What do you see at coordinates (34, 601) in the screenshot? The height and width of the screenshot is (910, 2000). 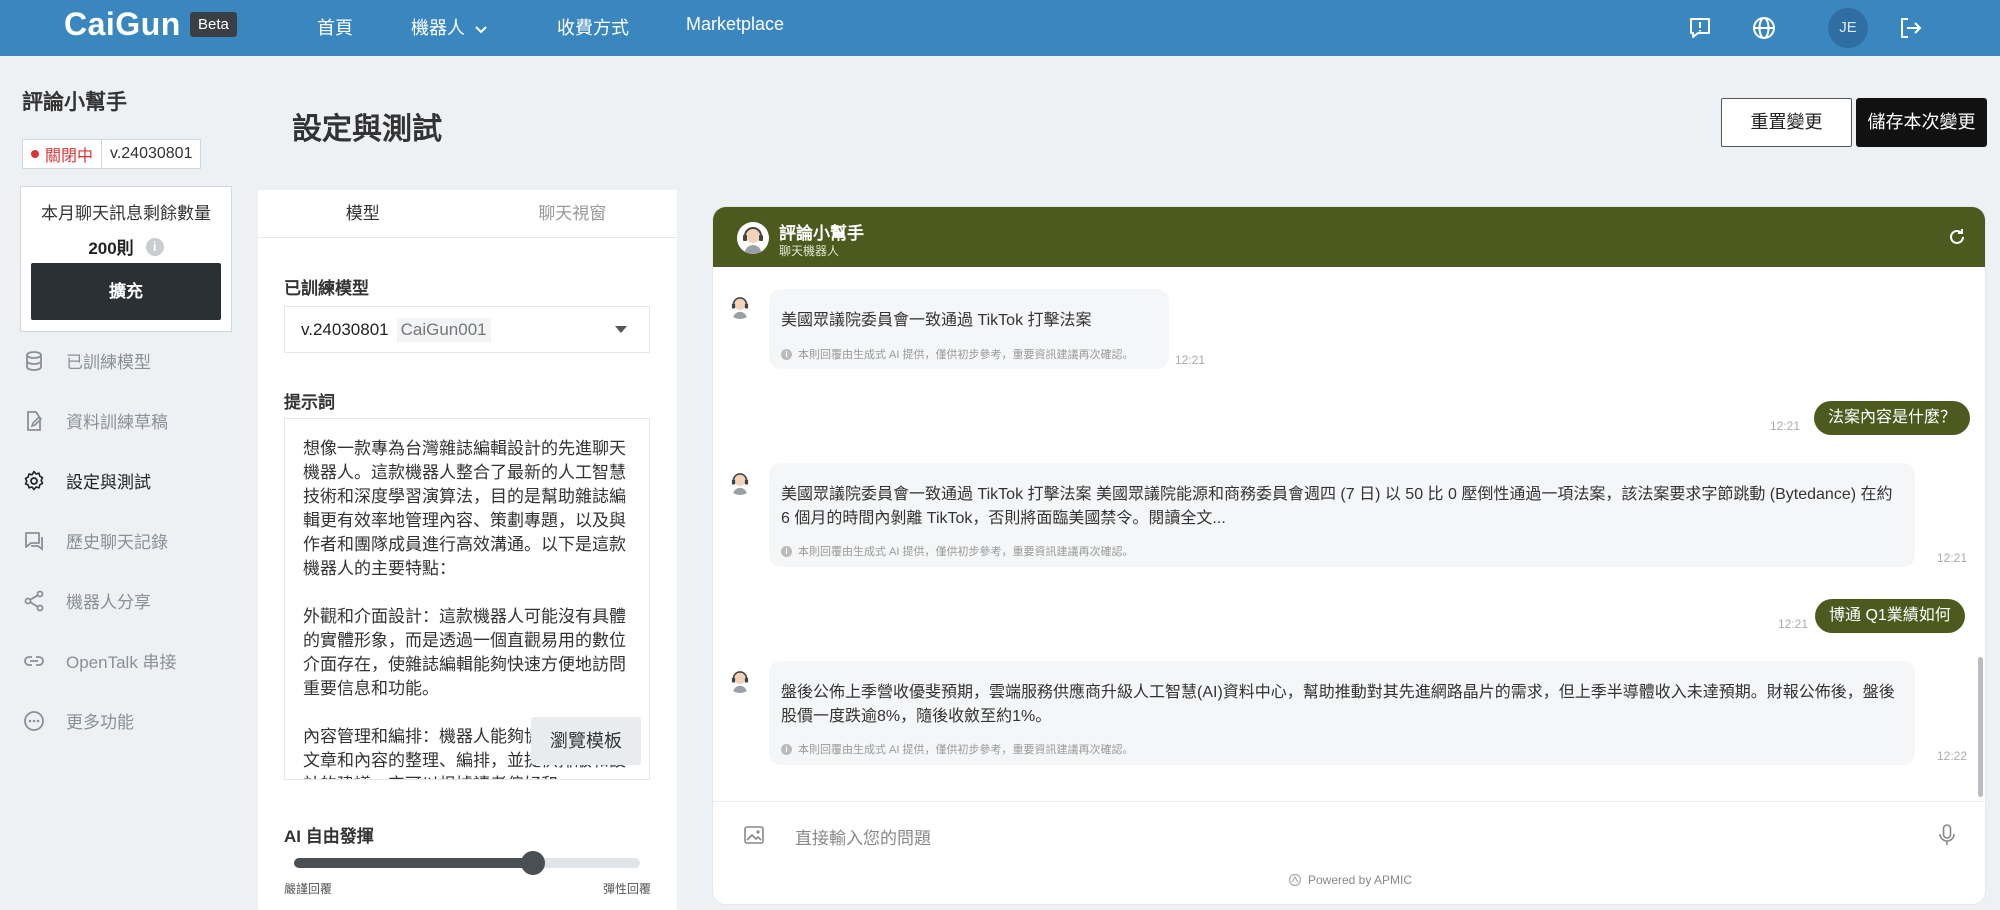 I see `share-icon` at bounding box center [34, 601].